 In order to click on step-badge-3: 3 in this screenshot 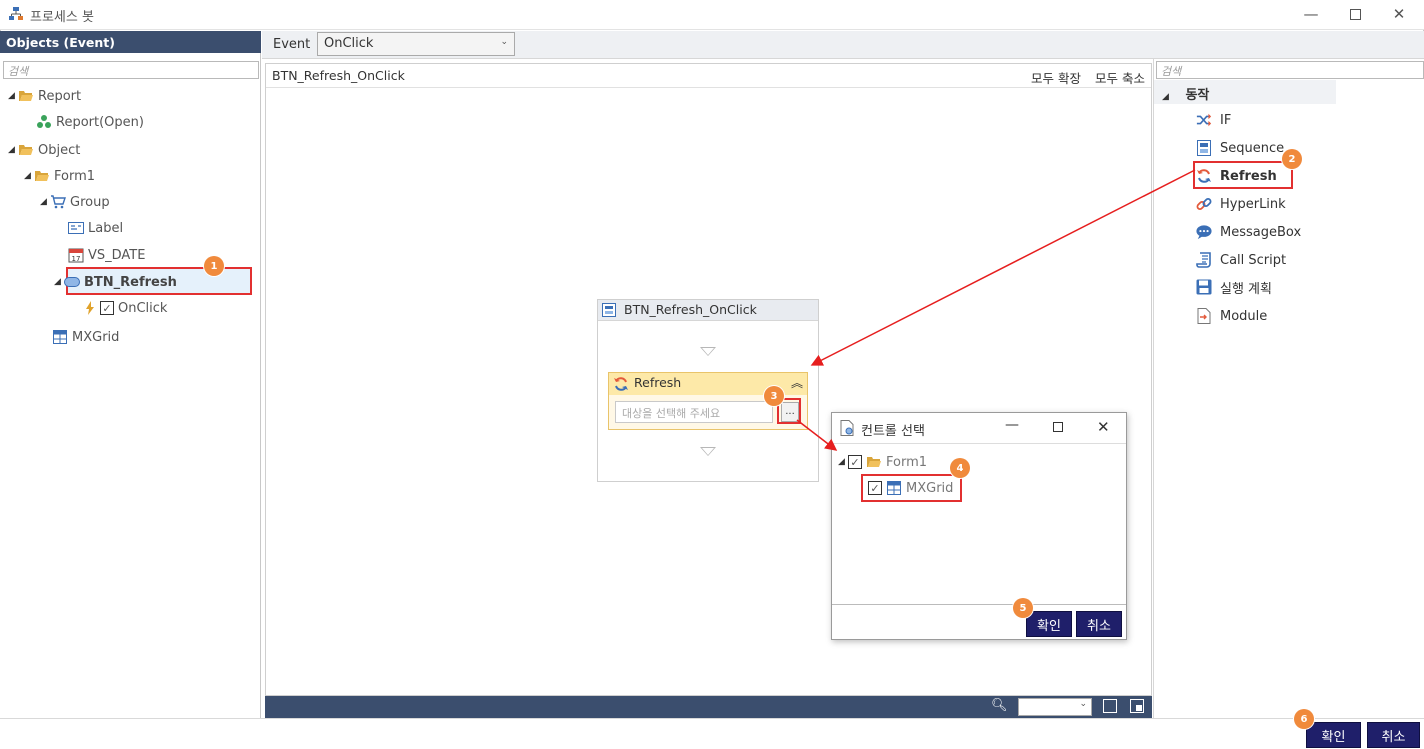, I will do `click(774, 396)`.